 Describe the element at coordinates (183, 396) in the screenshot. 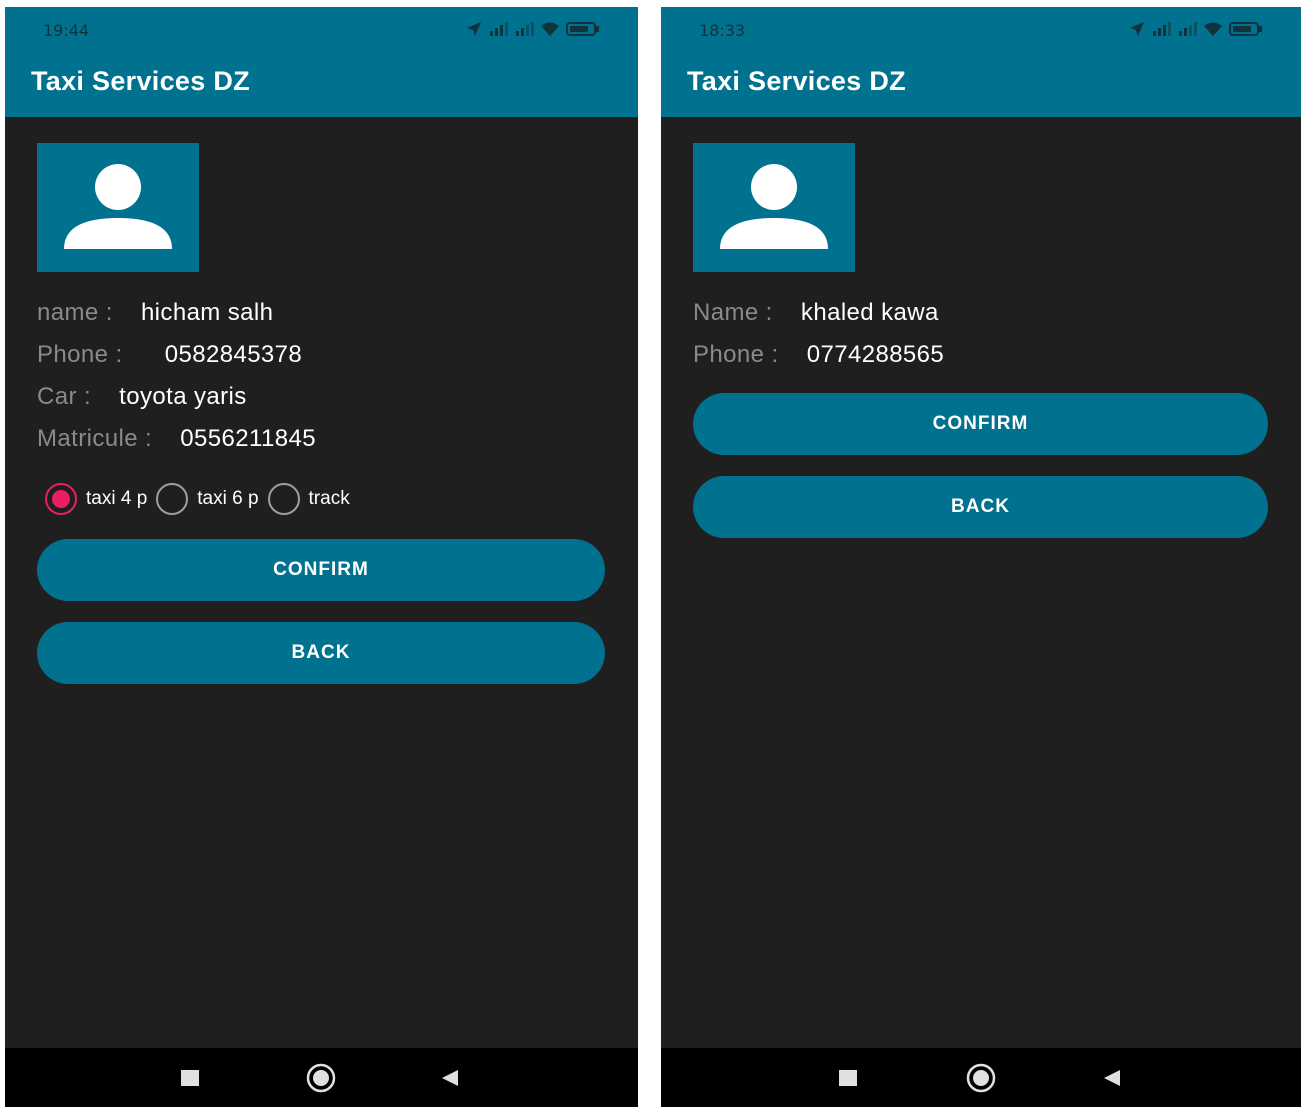

I see `car-value: toyota yaris` at that location.